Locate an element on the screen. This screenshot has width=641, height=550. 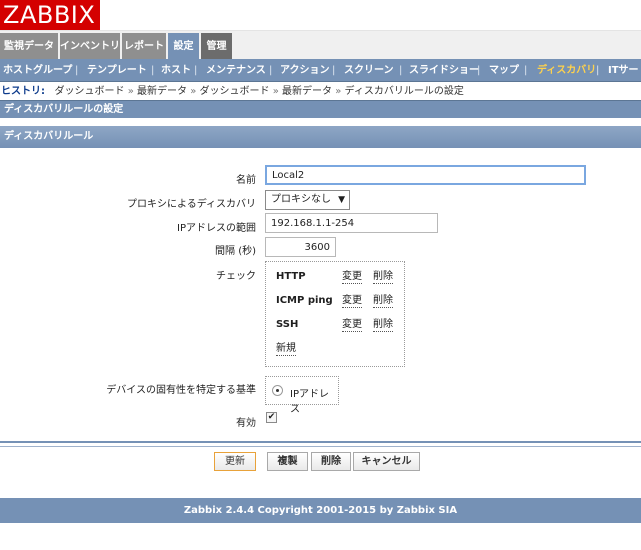
main-menu-reports: レポート is located at coordinates (144, 46).